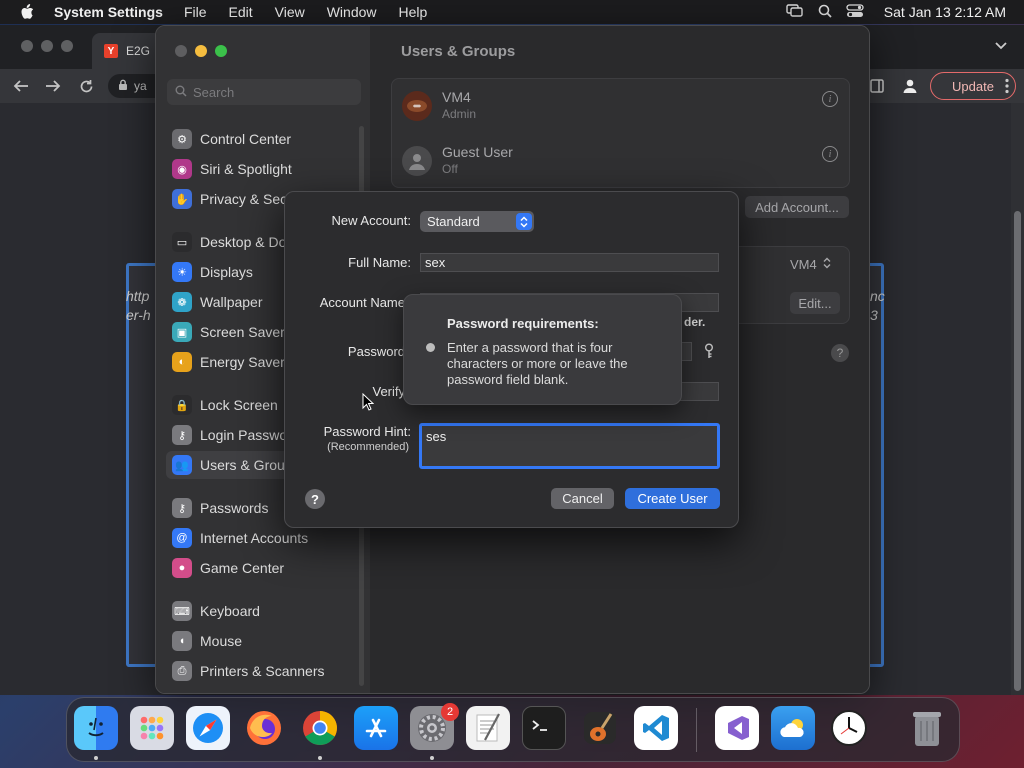  Describe the element at coordinates (138, 305) in the screenshot. I see `web-side-text-left: http er-h` at that location.